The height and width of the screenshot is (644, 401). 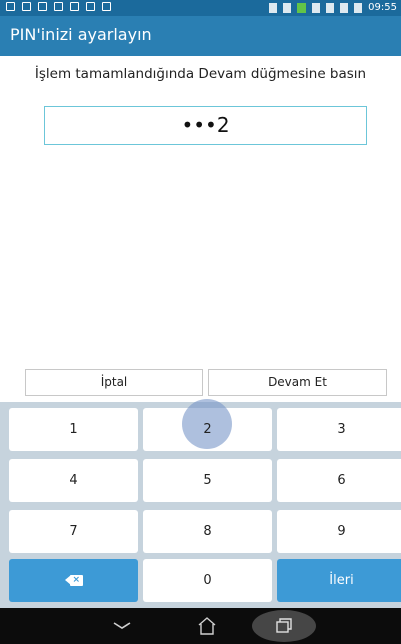 What do you see at coordinates (207, 580) in the screenshot?
I see `key-0: 0` at bounding box center [207, 580].